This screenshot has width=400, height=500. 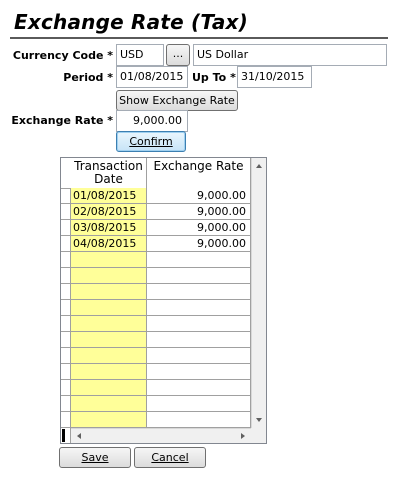 What do you see at coordinates (109, 195) in the screenshot?
I see `transaction-date-cell: 01/08/2015` at bounding box center [109, 195].